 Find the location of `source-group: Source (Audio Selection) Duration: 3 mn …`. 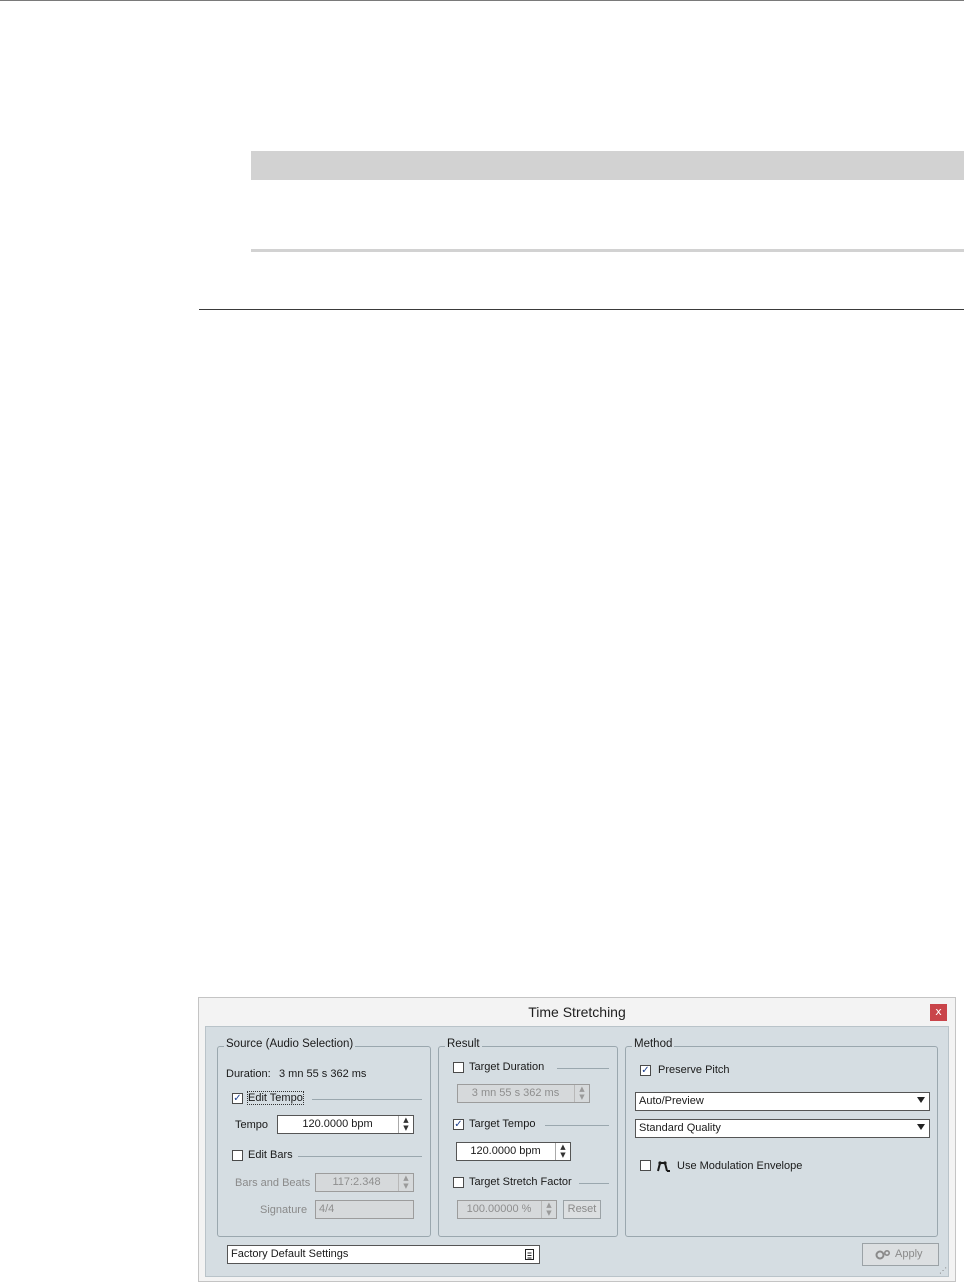

source-group: Source (Audio Selection) Duration: 3 mn … is located at coordinates (324, 1137).